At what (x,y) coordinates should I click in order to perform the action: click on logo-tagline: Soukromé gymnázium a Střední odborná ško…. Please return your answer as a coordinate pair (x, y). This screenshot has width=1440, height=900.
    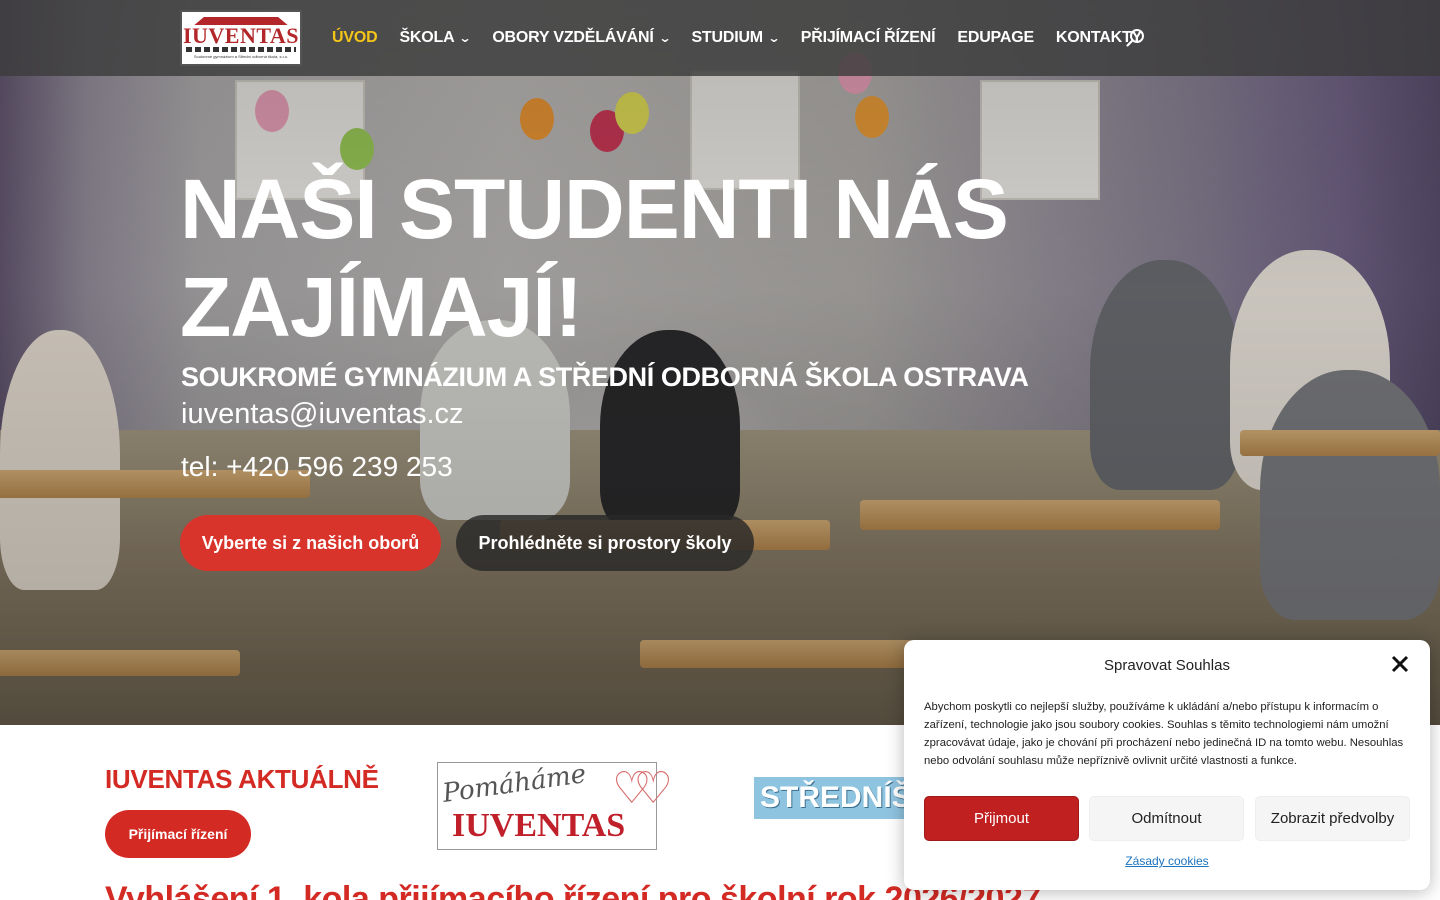
    Looking at the image, I should click on (241, 56).